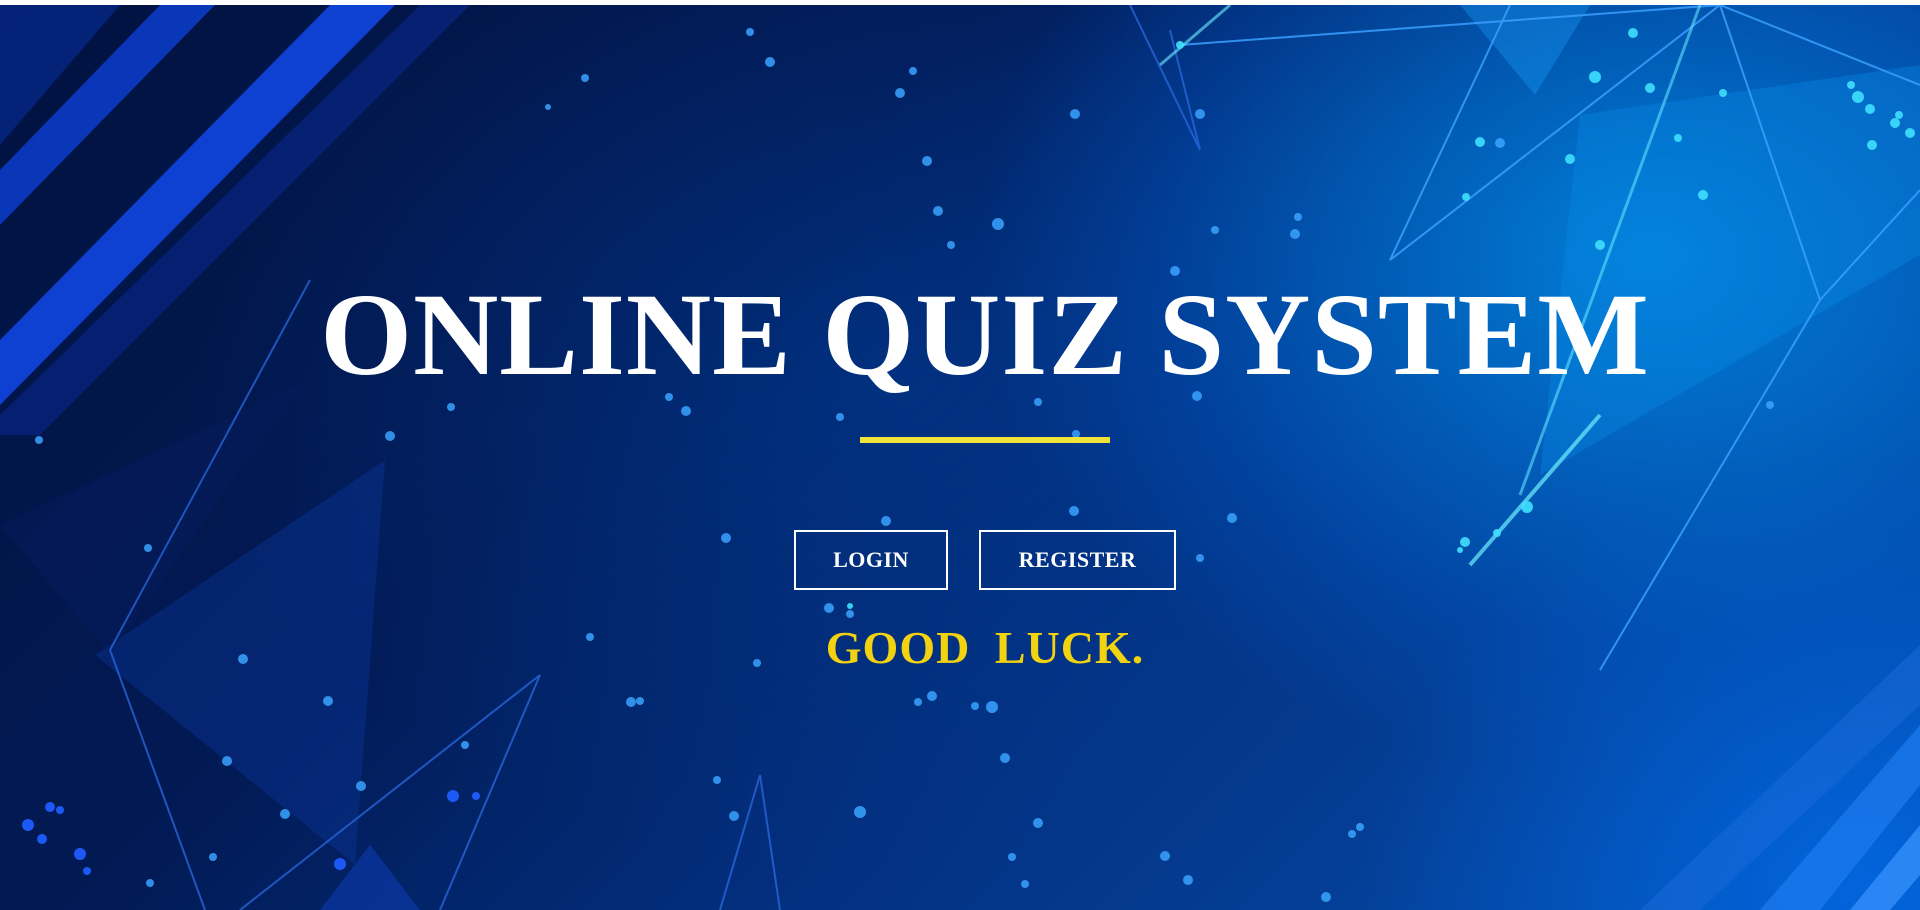 This screenshot has height=910, width=1920. What do you see at coordinates (985, 647) in the screenshot?
I see `tagline: GOOD LUCK.` at bounding box center [985, 647].